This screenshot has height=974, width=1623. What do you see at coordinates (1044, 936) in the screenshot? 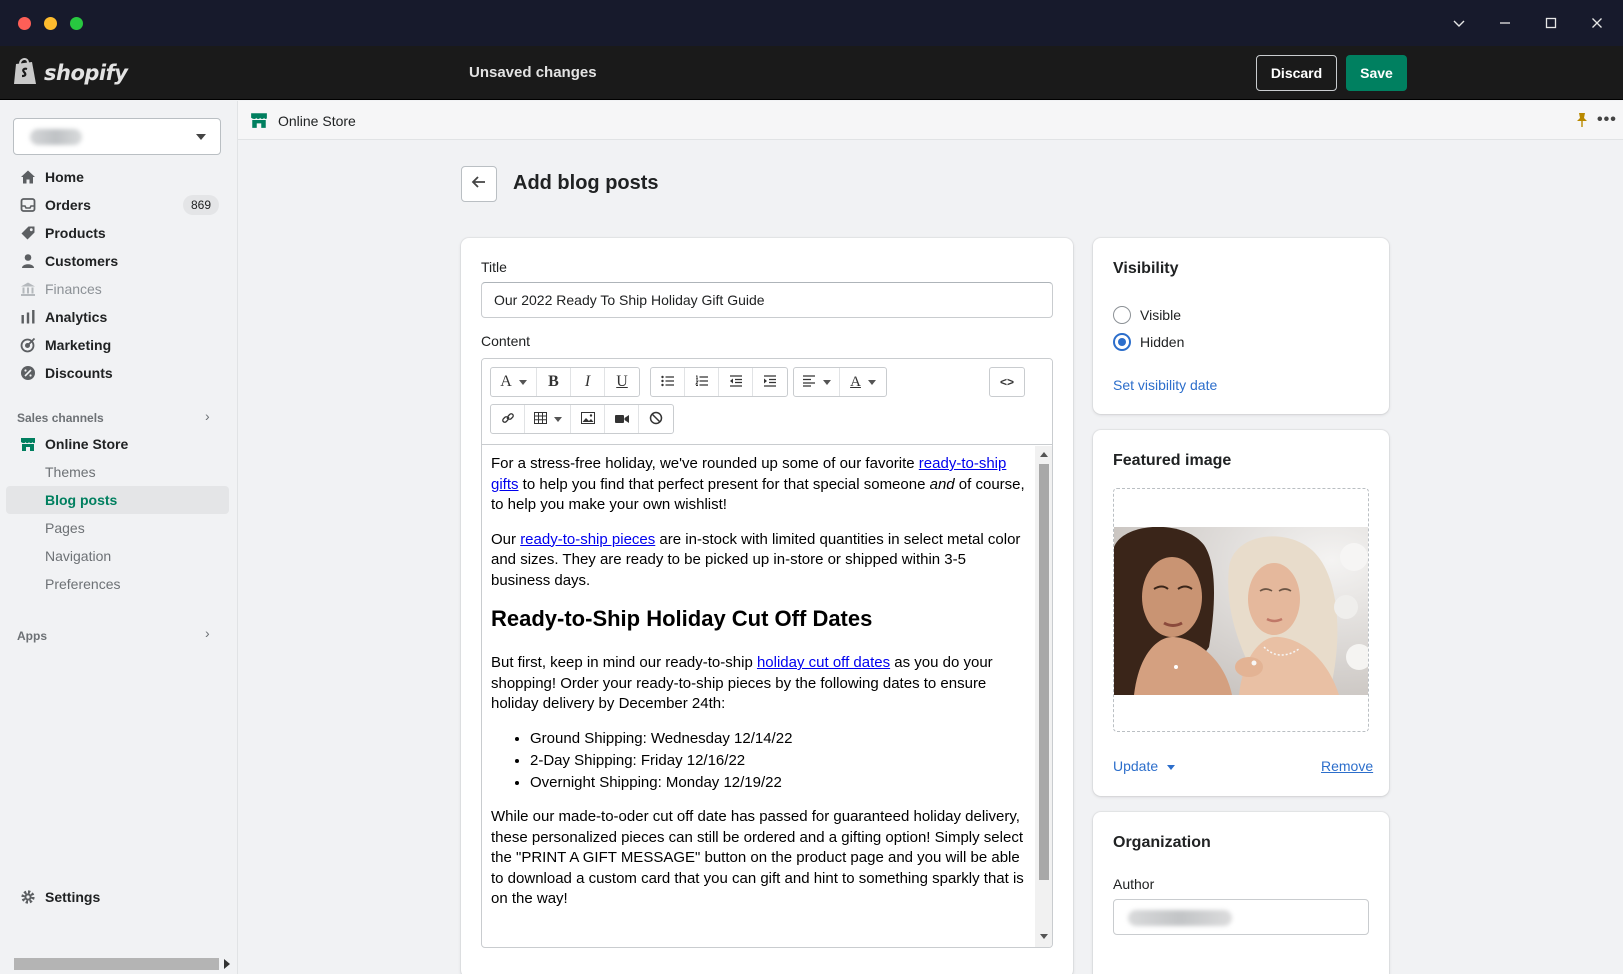
I see `scroll-down-arrow-icon` at bounding box center [1044, 936].